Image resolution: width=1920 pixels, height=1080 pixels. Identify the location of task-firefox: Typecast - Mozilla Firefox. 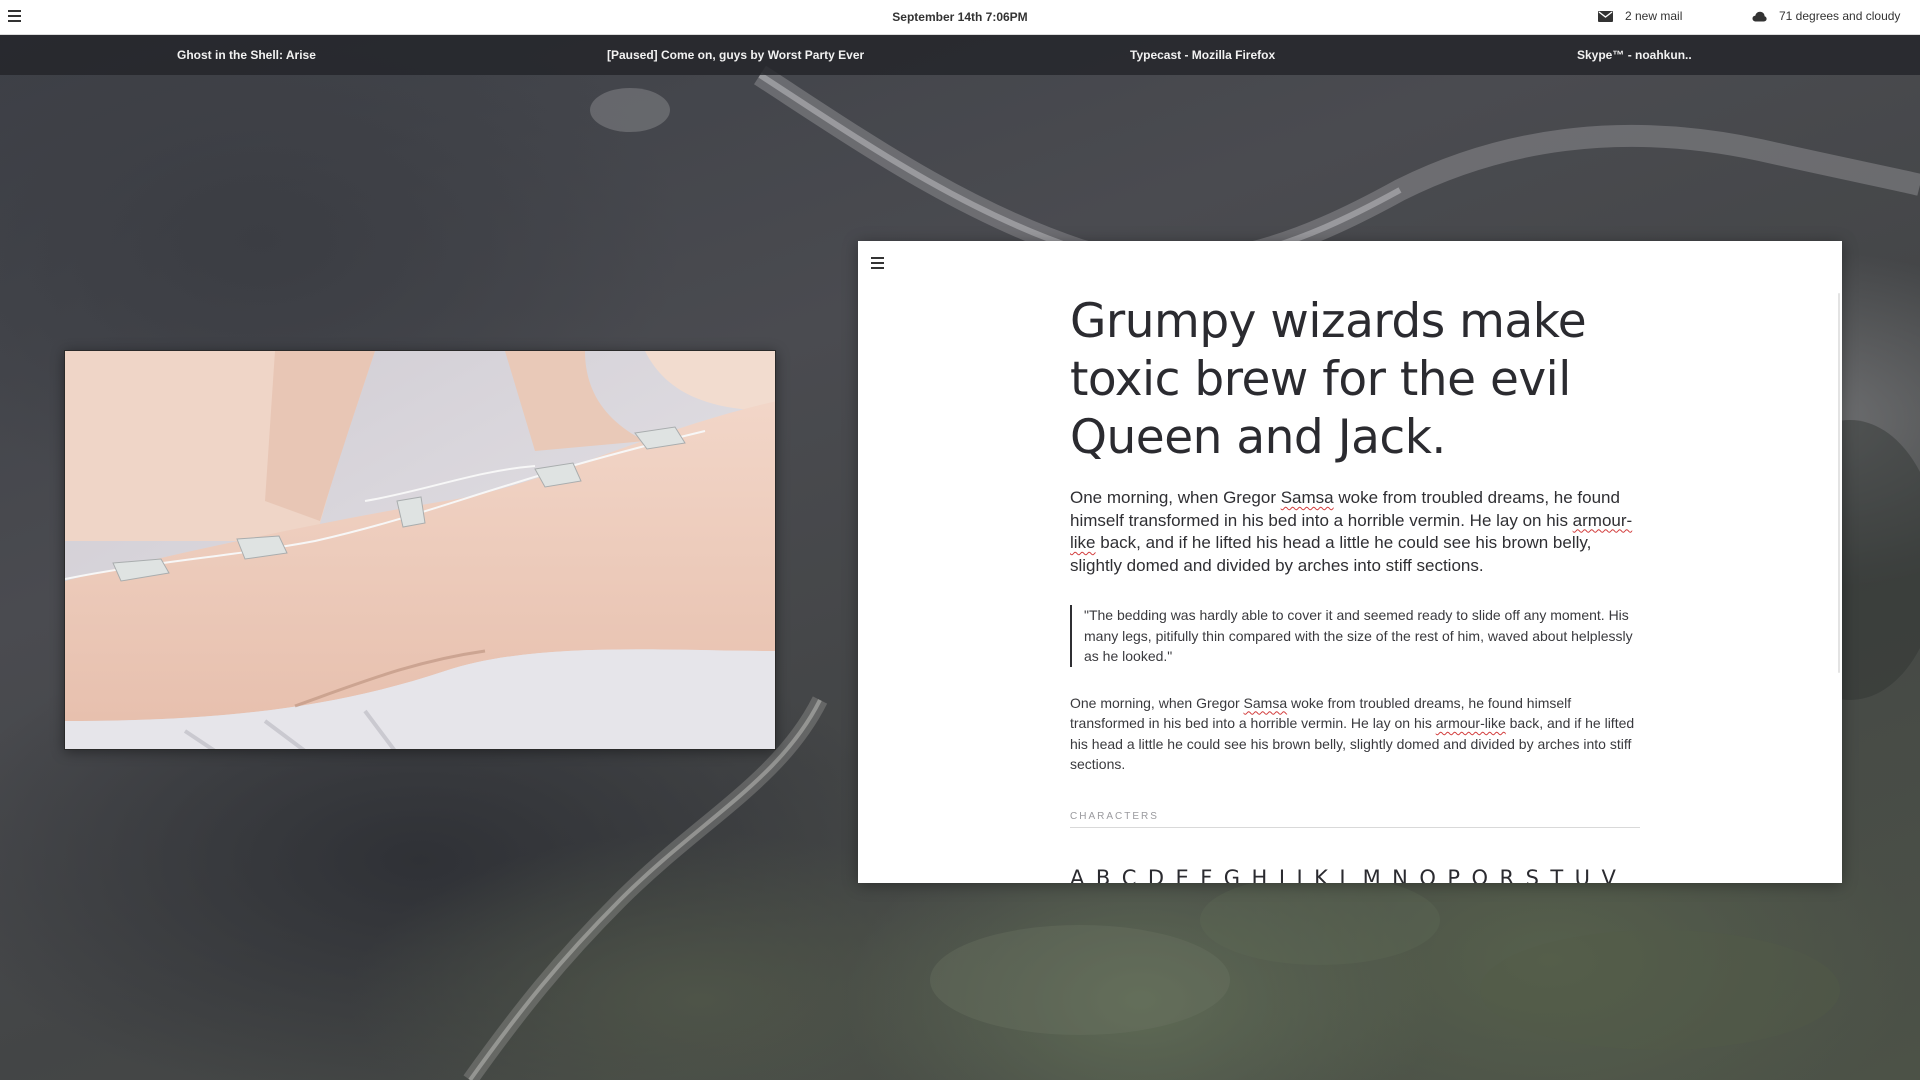
(1202, 55).